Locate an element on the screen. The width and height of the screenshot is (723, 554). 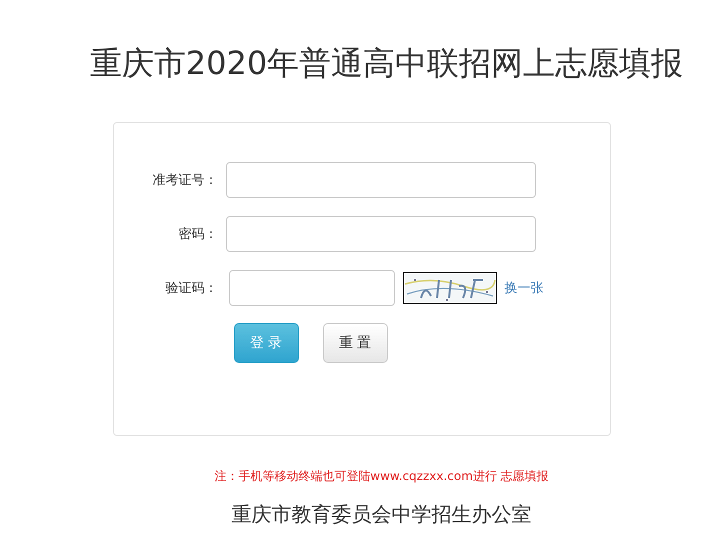
footer-text: 重庆市教育委员会中学招生办公室 is located at coordinates (382, 514).